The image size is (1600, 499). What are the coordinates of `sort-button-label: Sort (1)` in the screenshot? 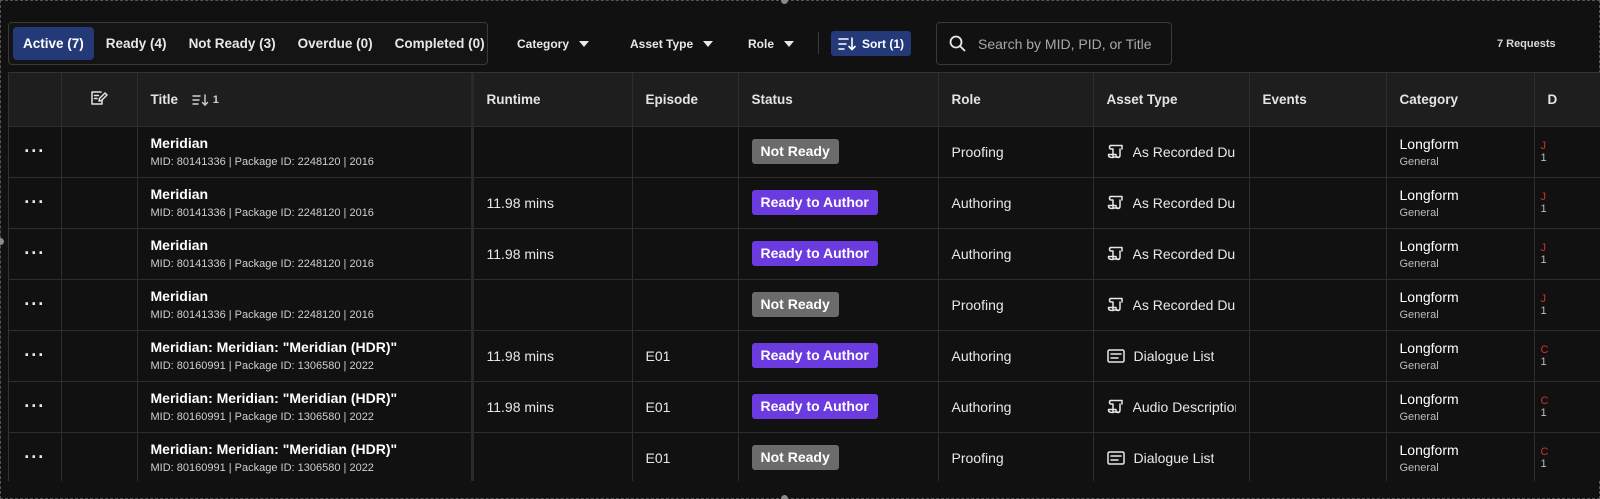 It's located at (883, 43).